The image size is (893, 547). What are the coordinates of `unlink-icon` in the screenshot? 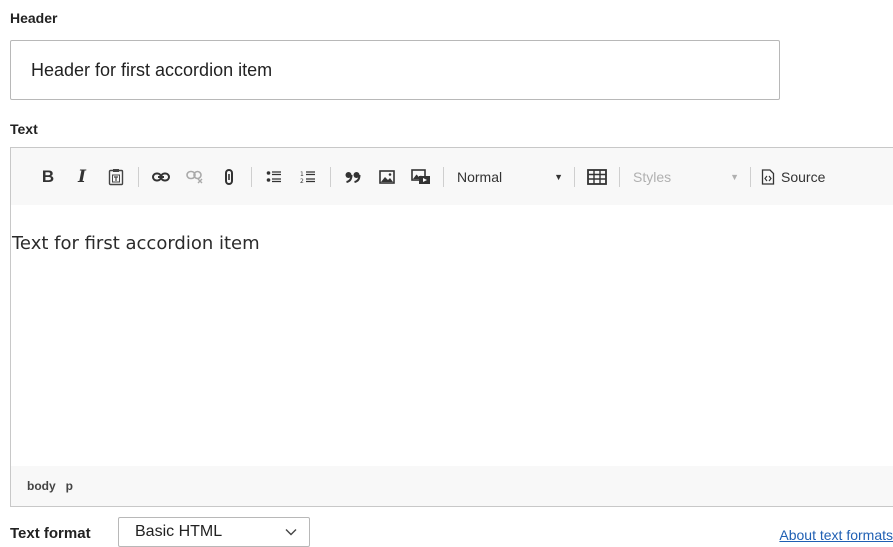 It's located at (194, 176).